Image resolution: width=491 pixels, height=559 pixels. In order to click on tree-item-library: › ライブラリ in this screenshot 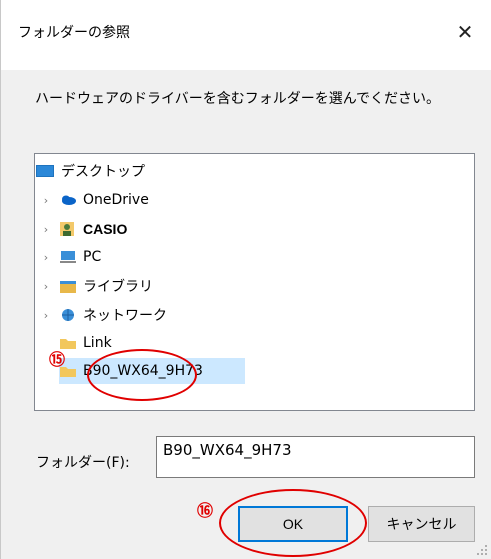, I will do `click(96, 286)`.